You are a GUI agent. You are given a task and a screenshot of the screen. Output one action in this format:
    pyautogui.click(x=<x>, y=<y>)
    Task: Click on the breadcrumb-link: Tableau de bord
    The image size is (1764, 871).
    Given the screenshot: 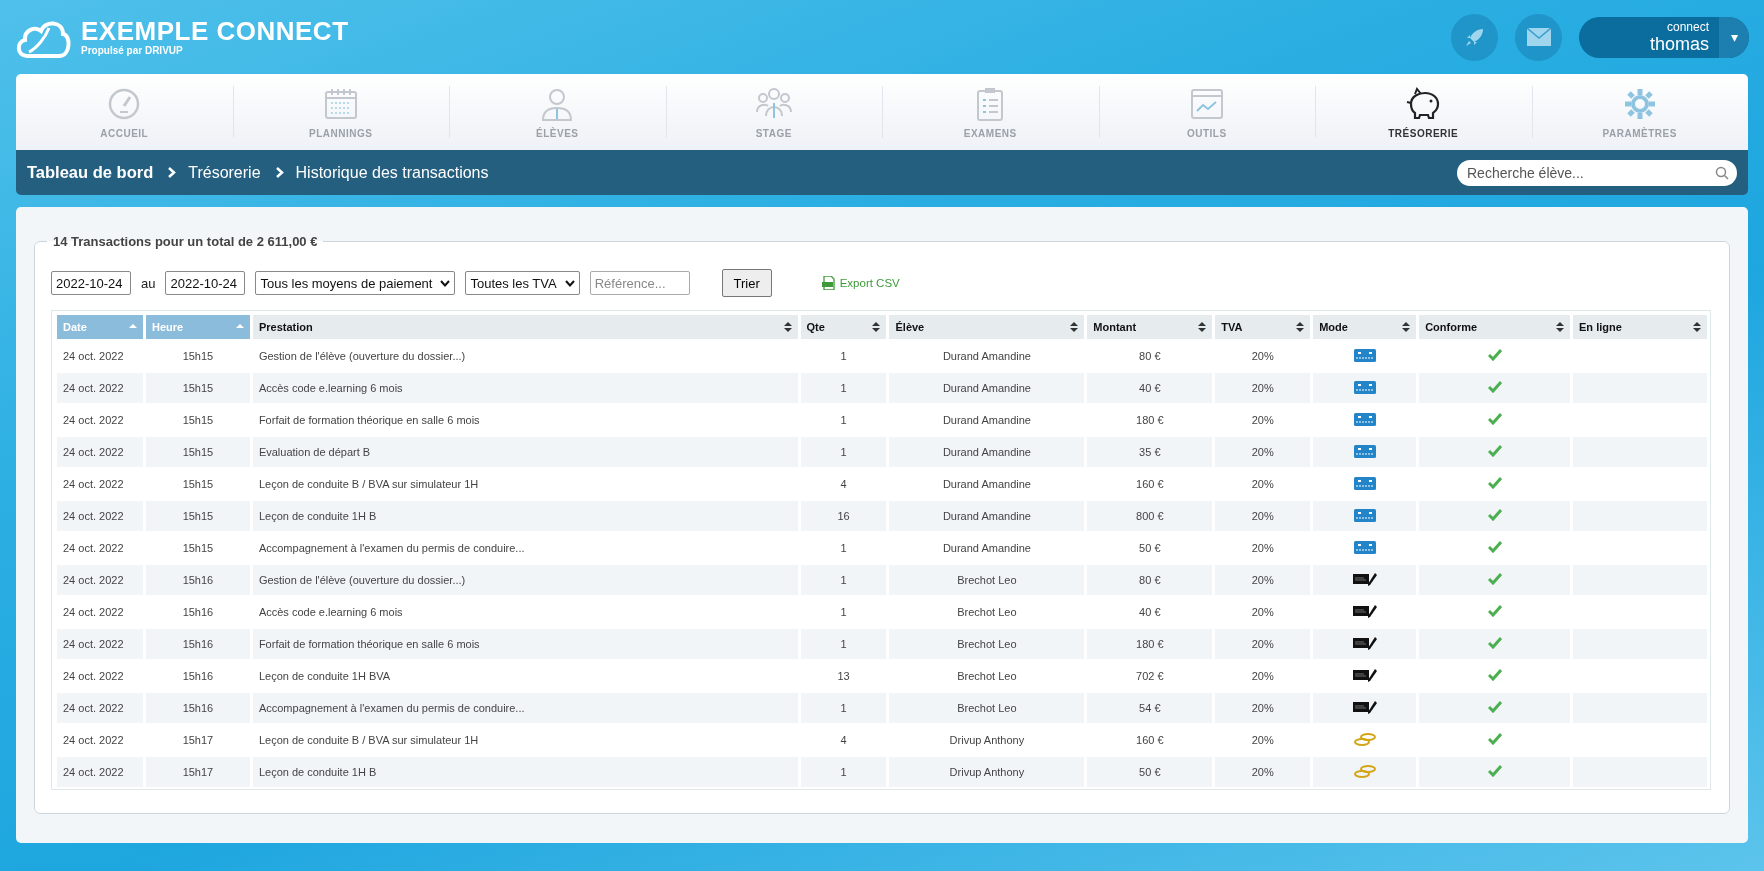 What is the action you would take?
    pyautogui.click(x=90, y=172)
    